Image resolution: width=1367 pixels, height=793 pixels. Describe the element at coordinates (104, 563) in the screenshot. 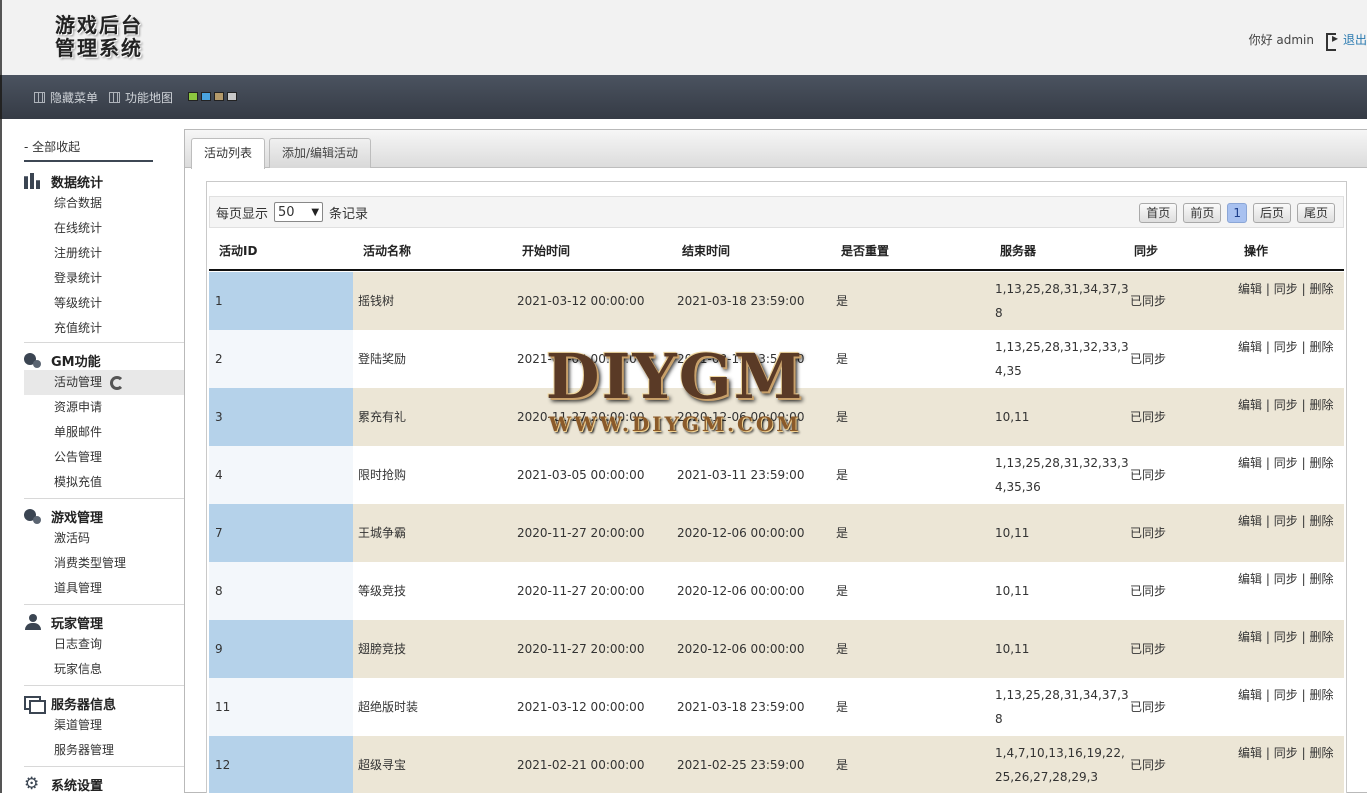

I see `sidebar-item: 消费类型管理` at that location.